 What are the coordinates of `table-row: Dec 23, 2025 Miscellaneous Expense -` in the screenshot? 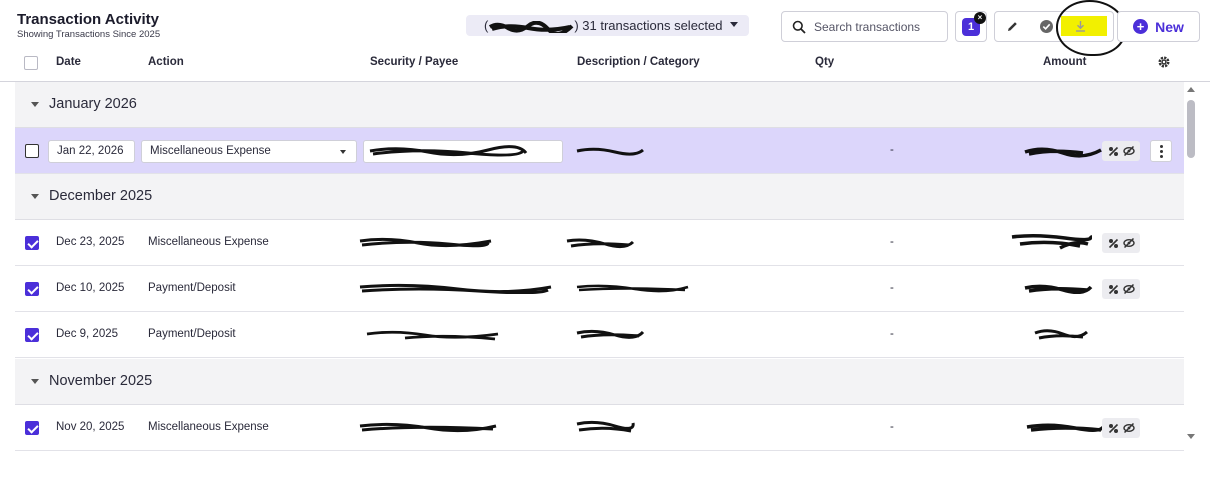 It's located at (599, 243).